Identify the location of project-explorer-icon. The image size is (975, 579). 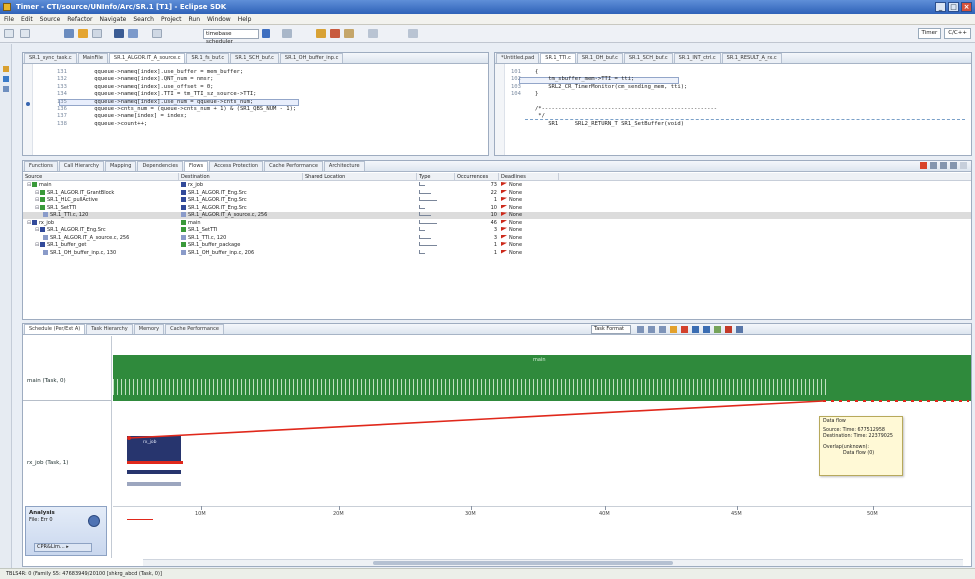
(6, 69).